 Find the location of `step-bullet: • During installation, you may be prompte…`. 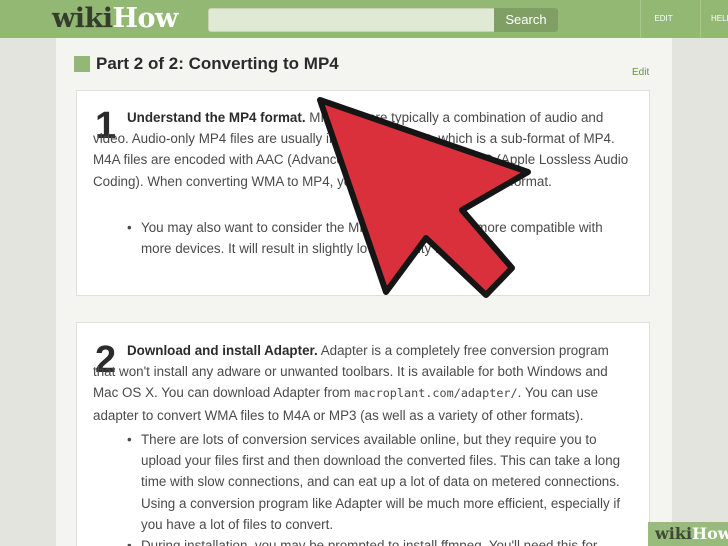

step-bullet: • During installation, you may be prompte… is located at coordinates (376, 540).